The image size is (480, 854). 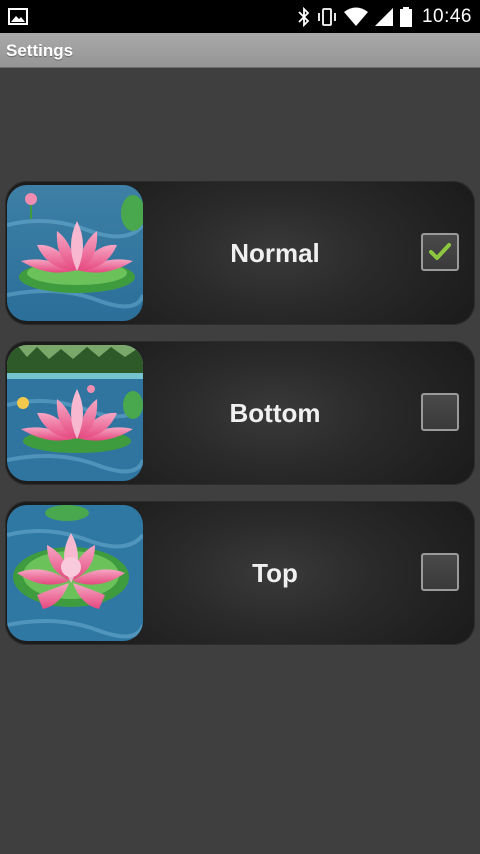 What do you see at coordinates (405, 16) in the screenshot?
I see `battery-icon` at bounding box center [405, 16].